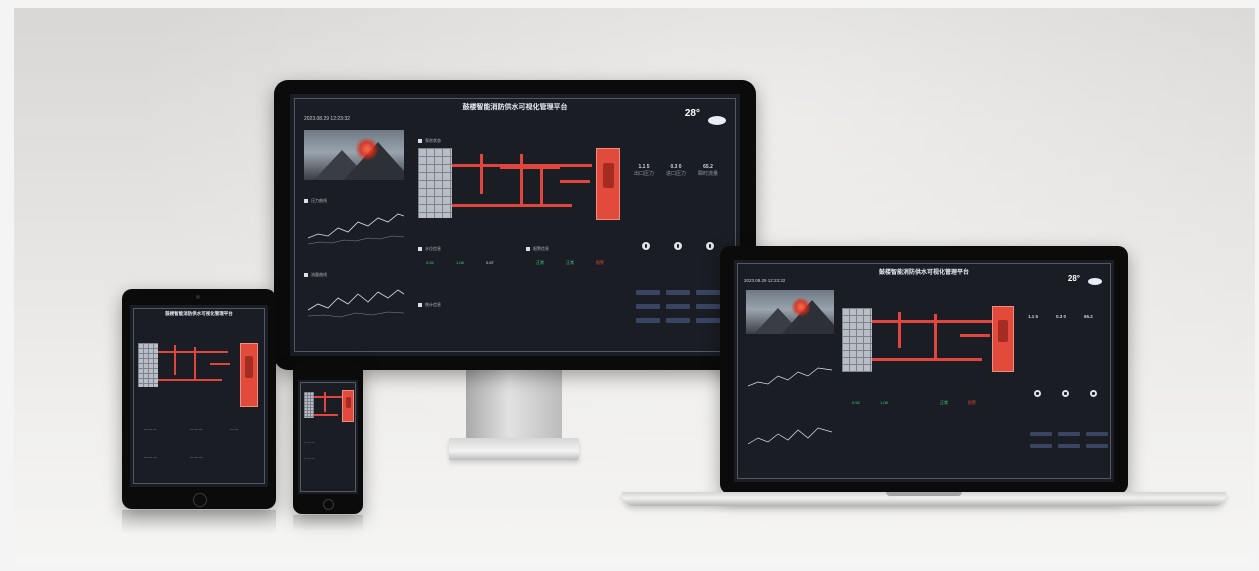  What do you see at coordinates (199, 313) in the screenshot?
I see `tablet-dashboard-title: 鼓楼智能消防供水可视化管理平台` at bounding box center [199, 313].